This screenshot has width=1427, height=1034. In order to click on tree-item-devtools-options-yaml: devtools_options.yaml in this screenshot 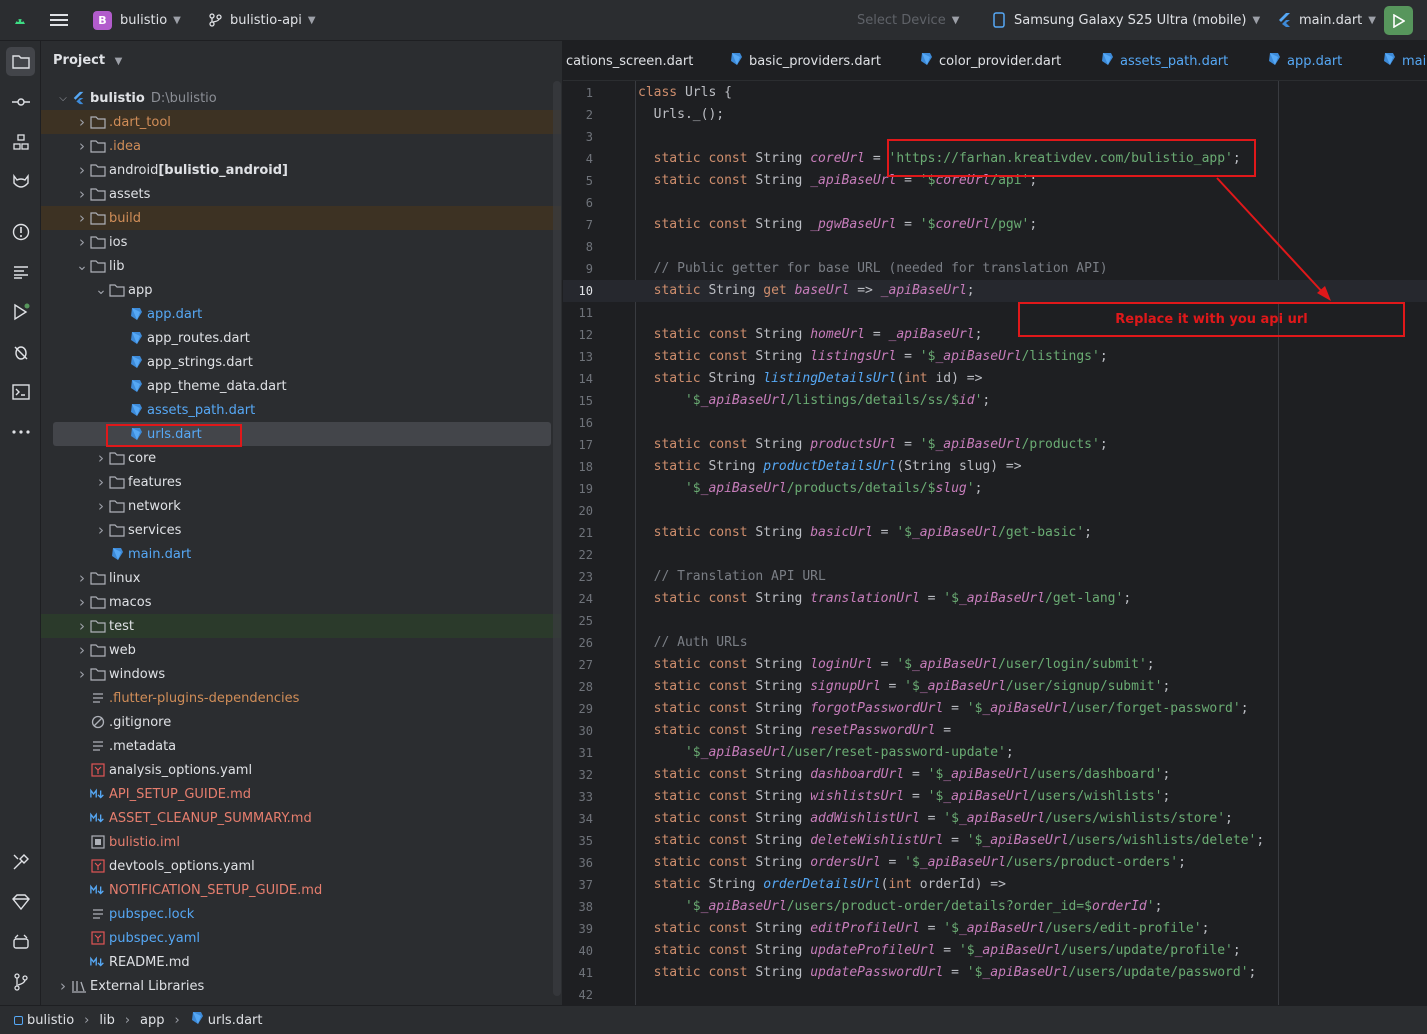, I will do `click(301, 866)`.